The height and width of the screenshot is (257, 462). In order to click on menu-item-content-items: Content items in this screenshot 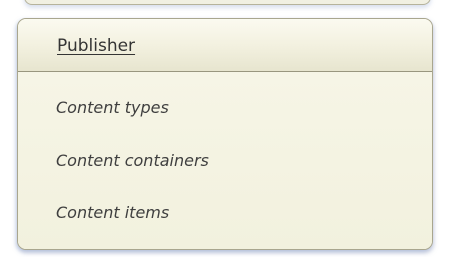, I will do `click(112, 212)`.